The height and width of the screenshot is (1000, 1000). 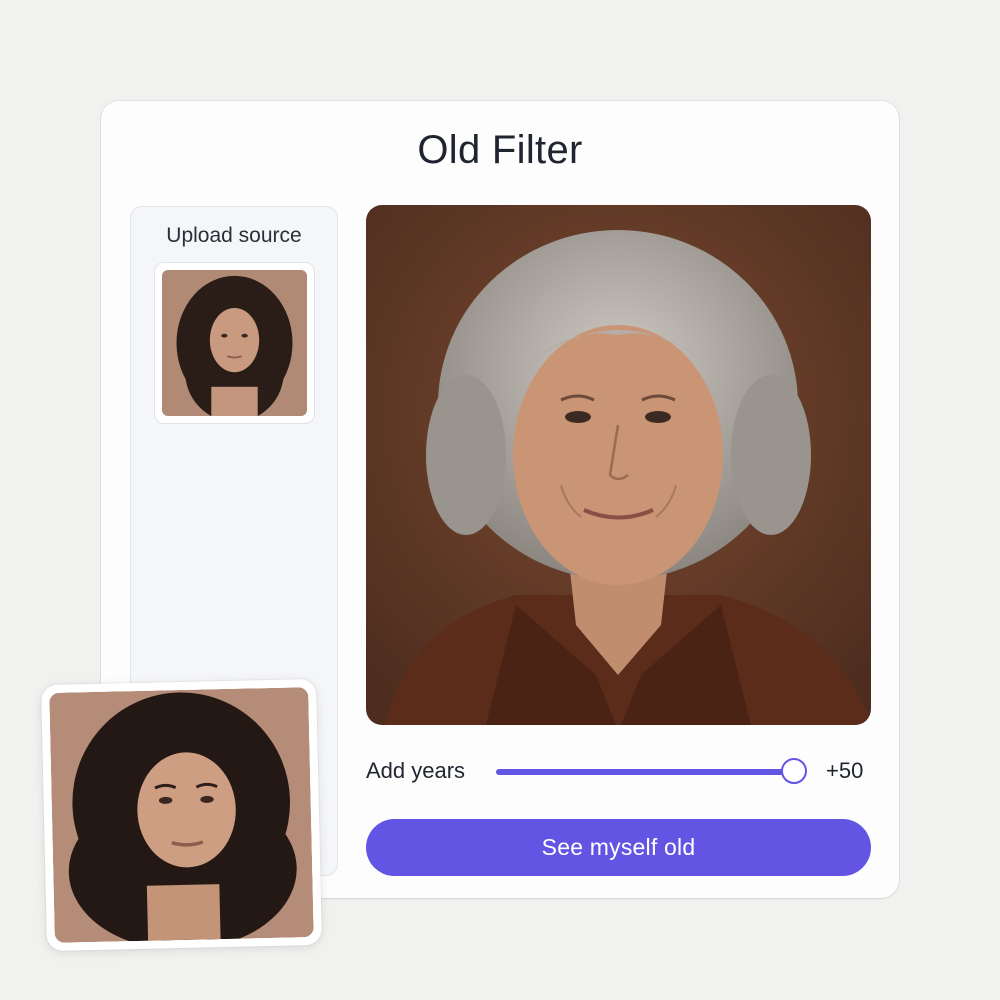 What do you see at coordinates (845, 770) in the screenshot?
I see `years-slider-value: +50` at bounding box center [845, 770].